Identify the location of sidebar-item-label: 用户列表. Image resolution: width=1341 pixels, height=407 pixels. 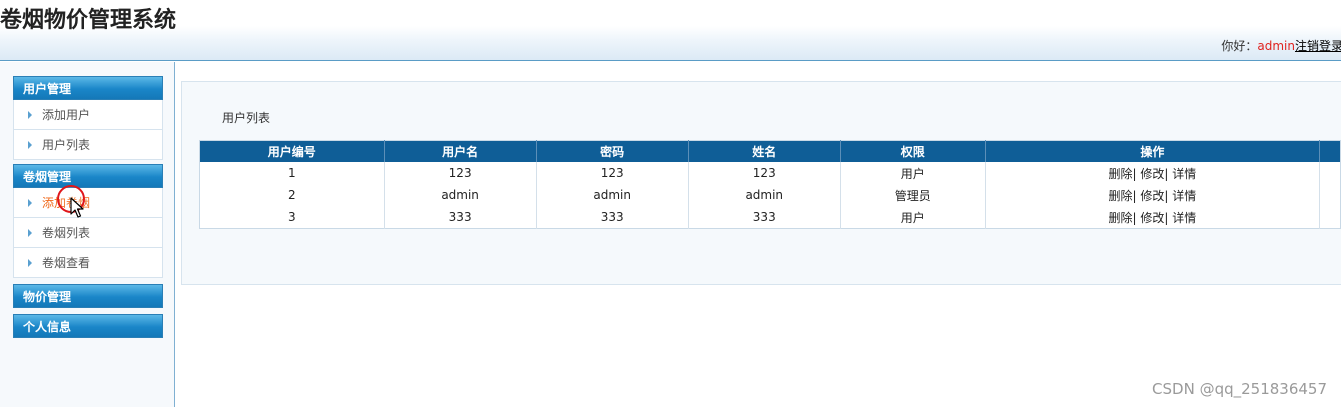
(66, 145).